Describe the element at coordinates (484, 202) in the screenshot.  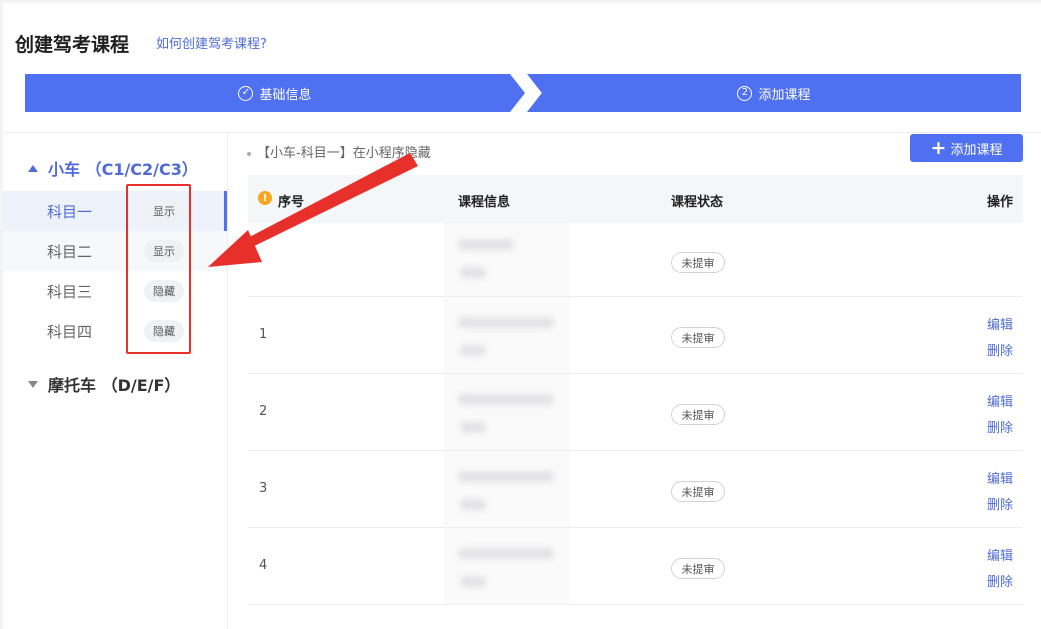
I see `col-info: 课程信息` at that location.